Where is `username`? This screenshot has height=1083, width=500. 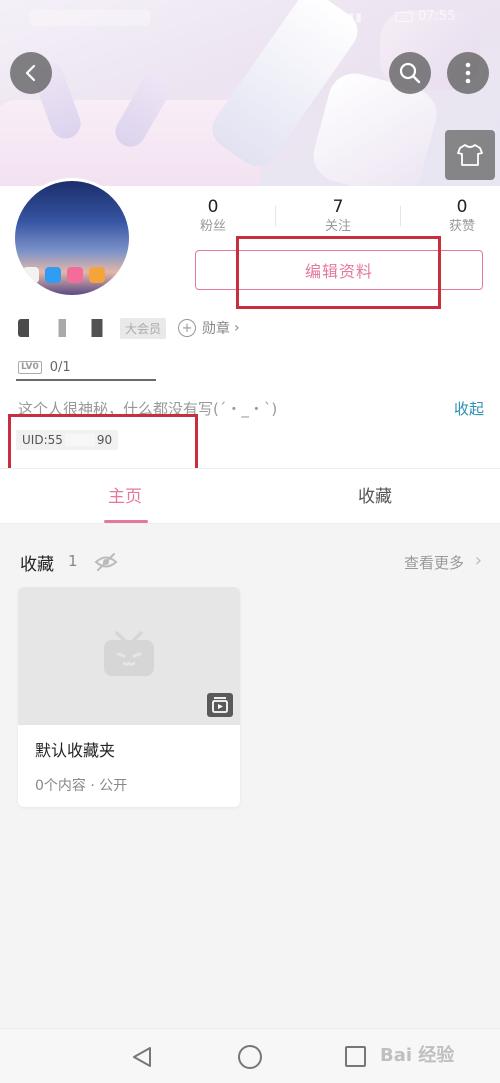 username is located at coordinates (64, 328).